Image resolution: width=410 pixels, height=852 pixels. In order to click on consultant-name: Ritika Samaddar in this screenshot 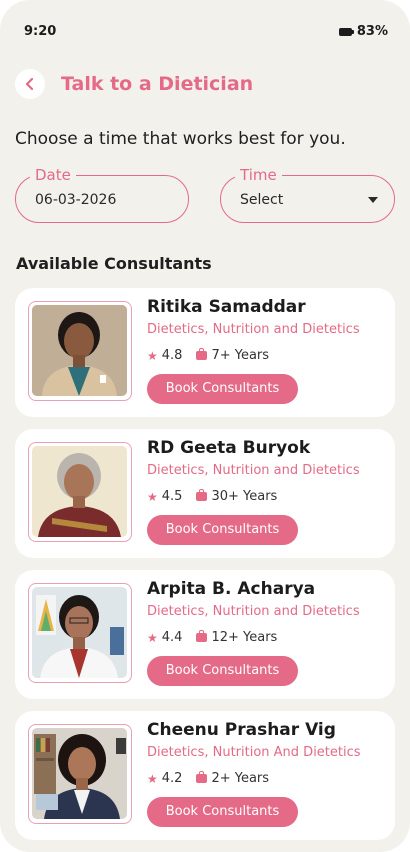, I will do `click(226, 307)`.